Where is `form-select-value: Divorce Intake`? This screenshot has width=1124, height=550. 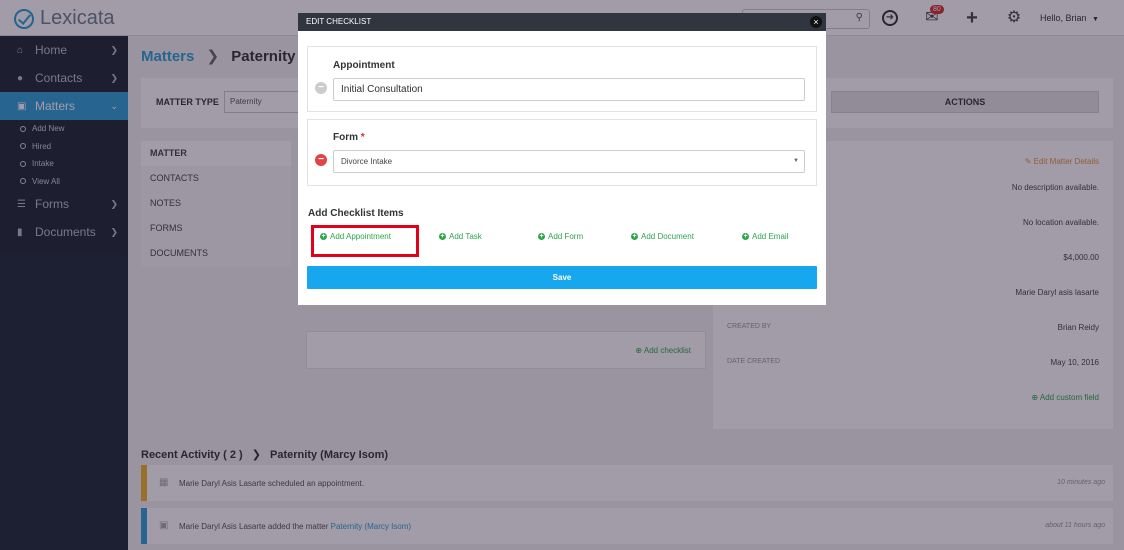 form-select-value: Divorce Intake is located at coordinates (367, 161).